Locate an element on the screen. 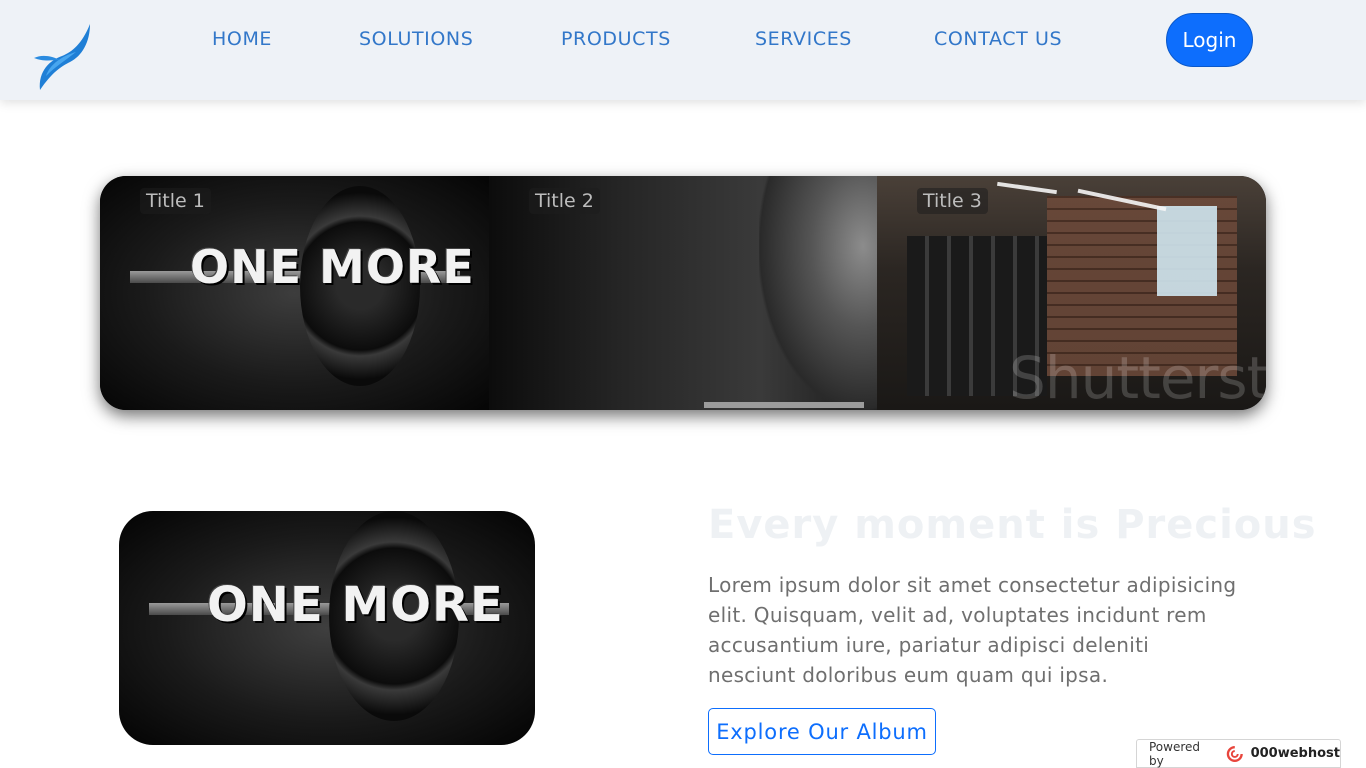 The image size is (1366, 768). panel-caption: ONE MORE is located at coordinates (332, 267).